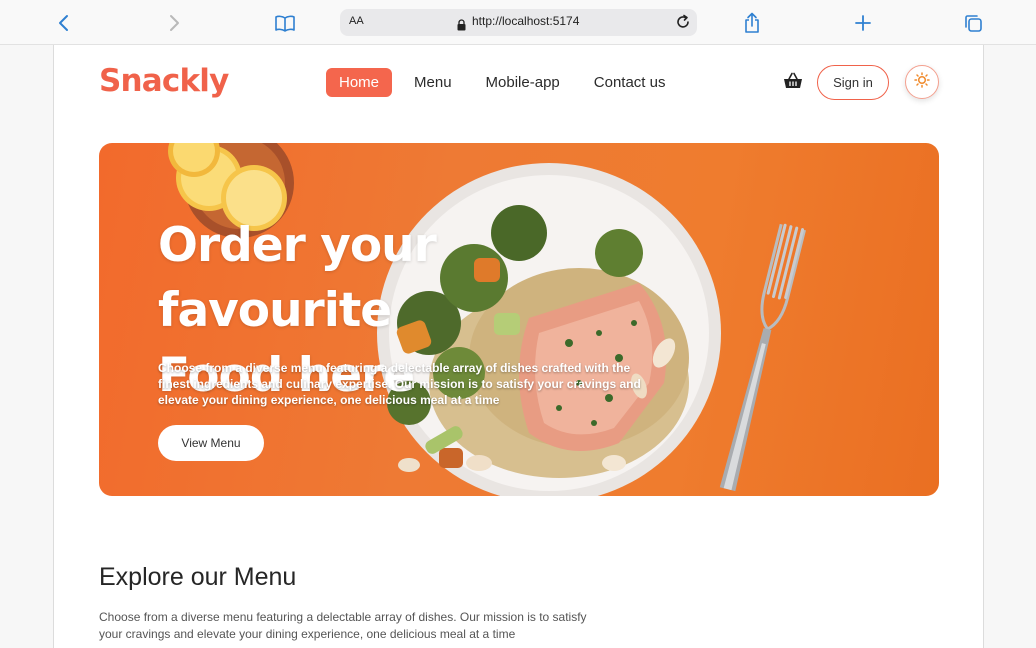 The image size is (1036, 648). What do you see at coordinates (174, 23) in the screenshot?
I see `chevron-right-icon` at bounding box center [174, 23].